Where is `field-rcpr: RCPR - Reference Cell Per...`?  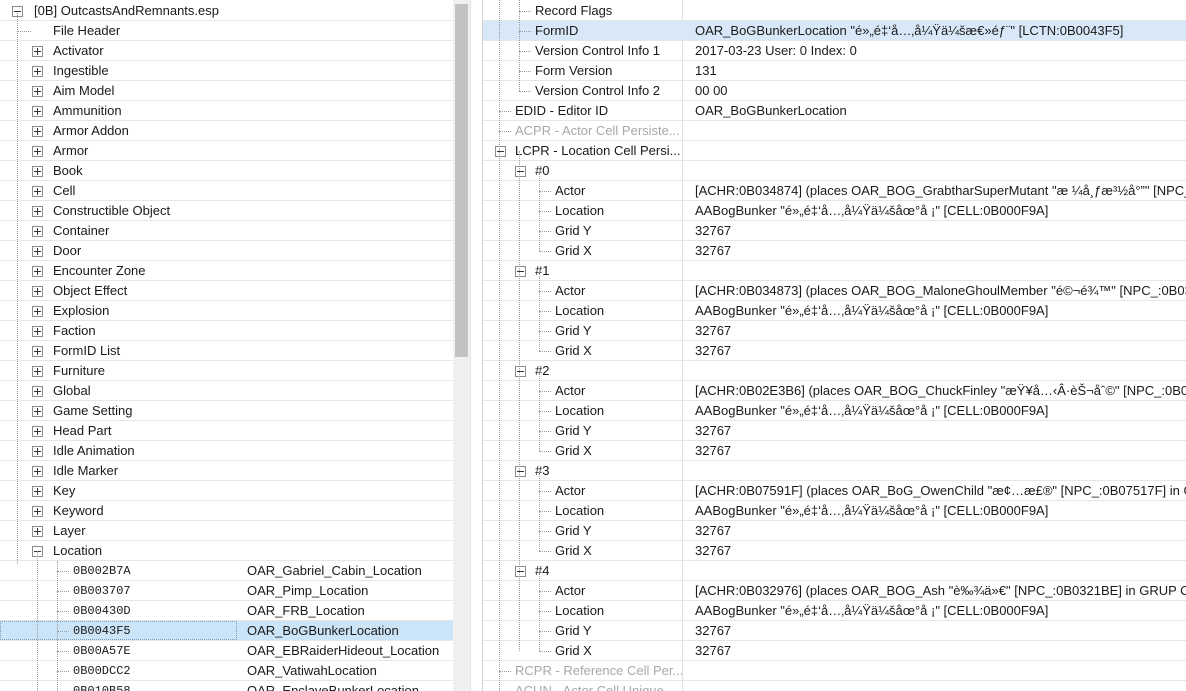 field-rcpr: RCPR - Reference Cell Per... is located at coordinates (834, 671).